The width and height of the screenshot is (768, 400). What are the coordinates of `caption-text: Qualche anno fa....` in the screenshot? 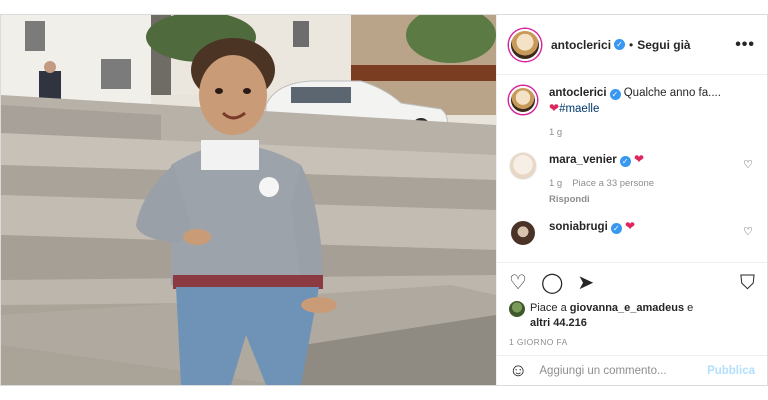 It's located at (672, 93).